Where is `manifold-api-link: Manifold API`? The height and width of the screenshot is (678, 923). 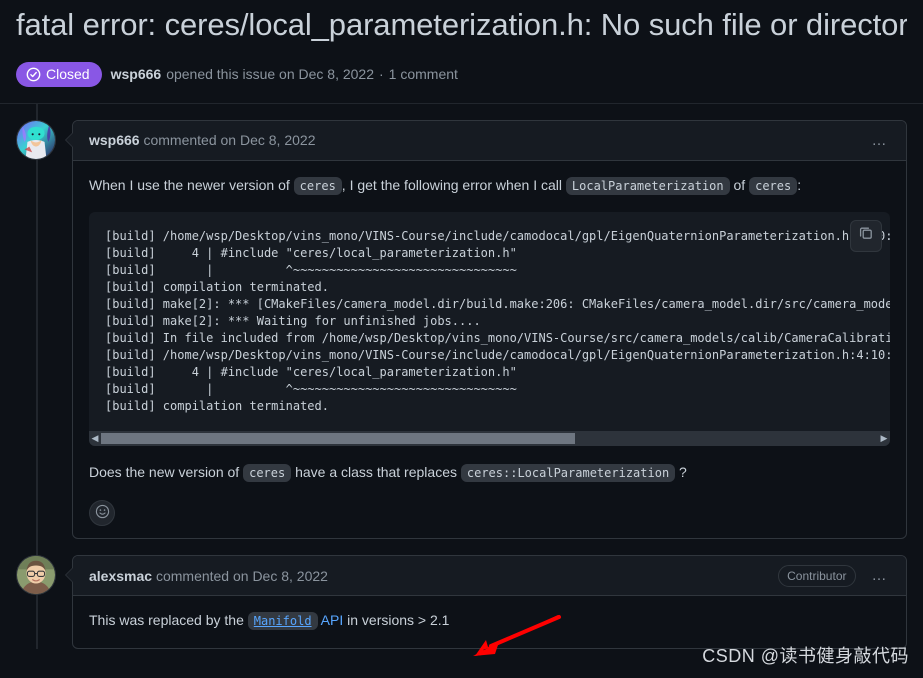 manifold-api-link: Manifold API is located at coordinates (295, 621).